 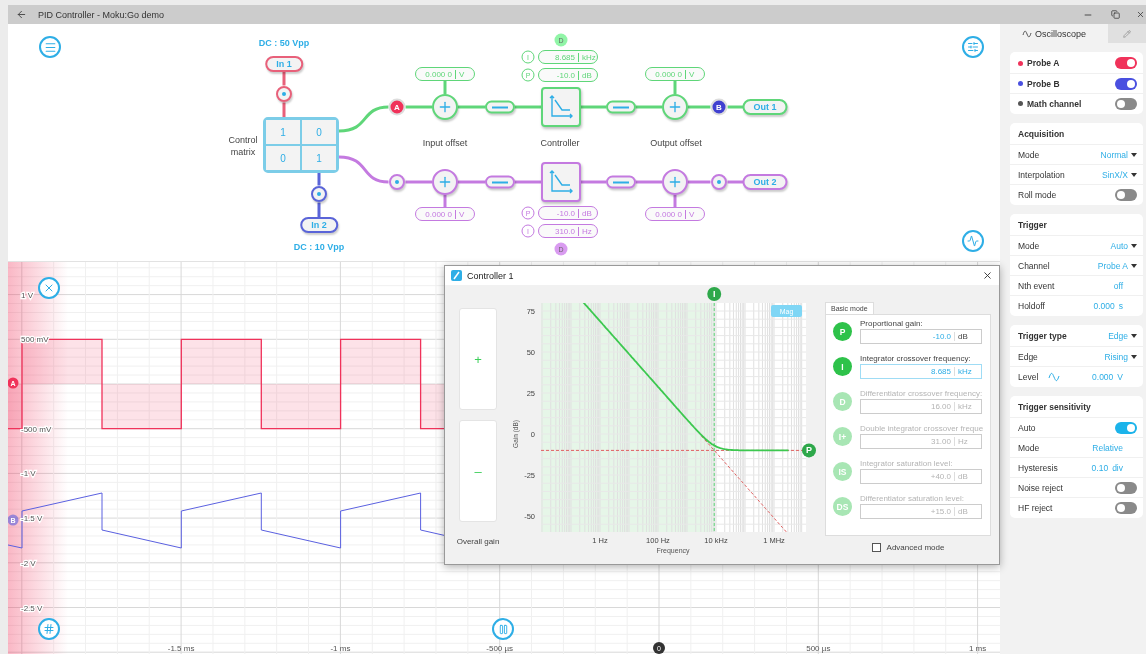 What do you see at coordinates (478, 471) in the screenshot?
I see `decrease-gain-button: –` at bounding box center [478, 471].